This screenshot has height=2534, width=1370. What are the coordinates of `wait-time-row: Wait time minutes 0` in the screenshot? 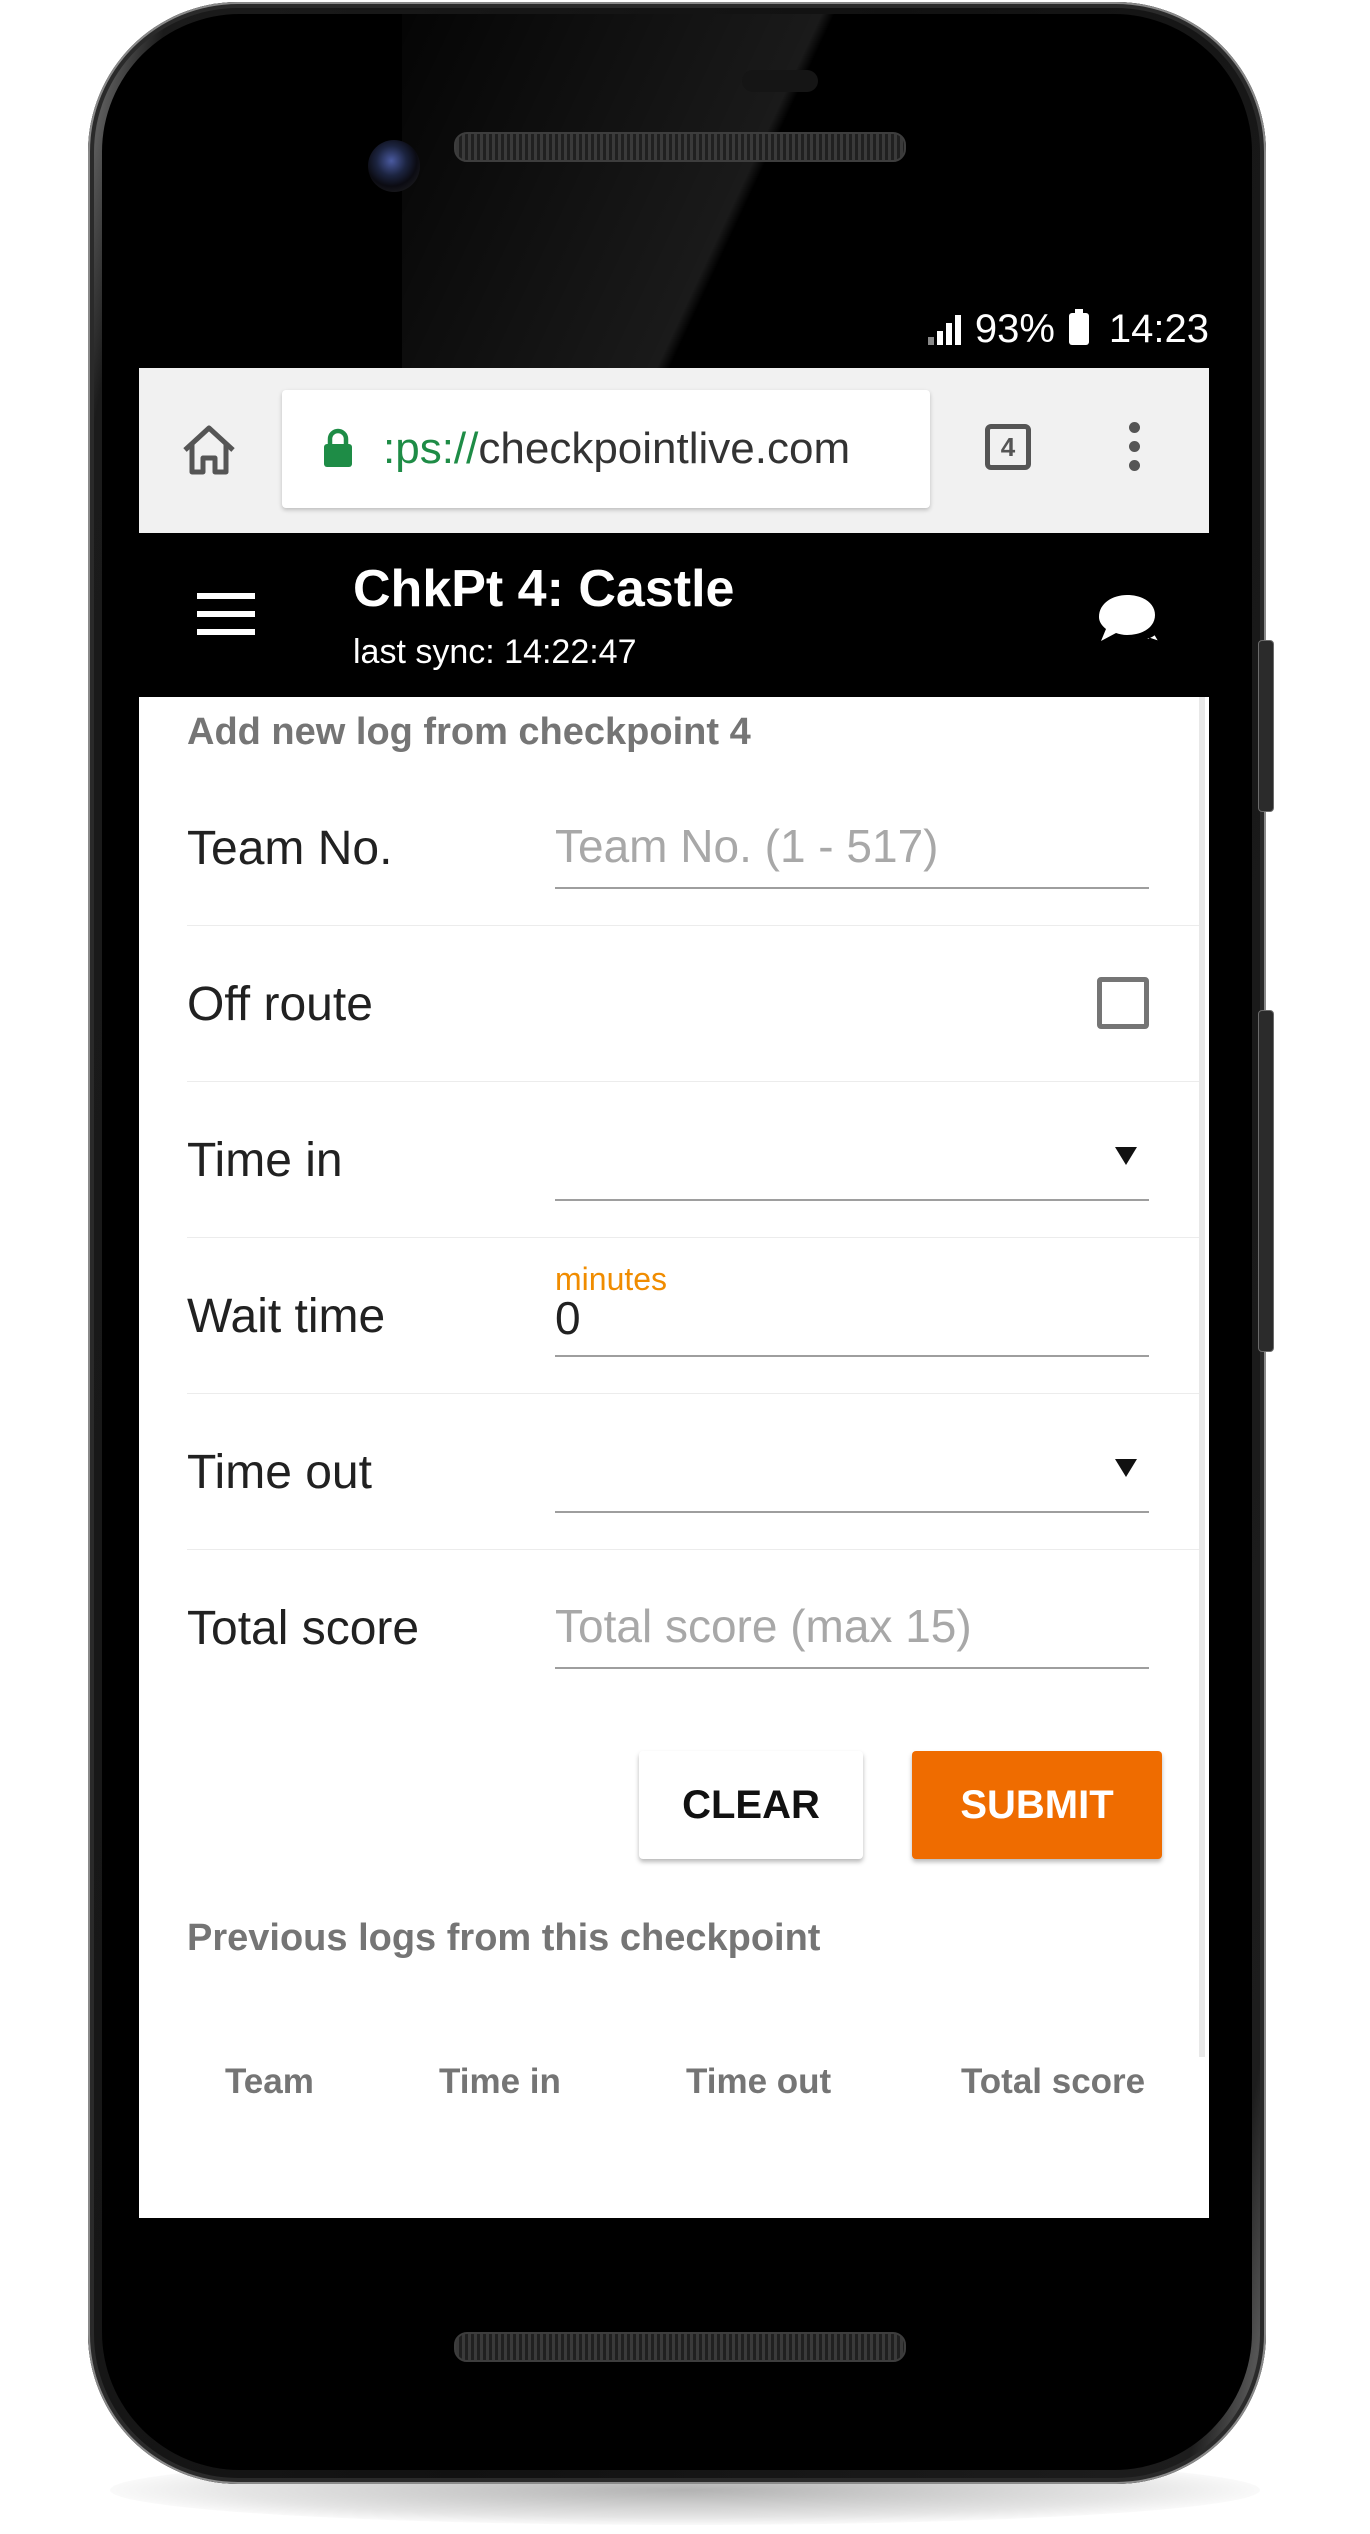 It's located at (693, 1315).